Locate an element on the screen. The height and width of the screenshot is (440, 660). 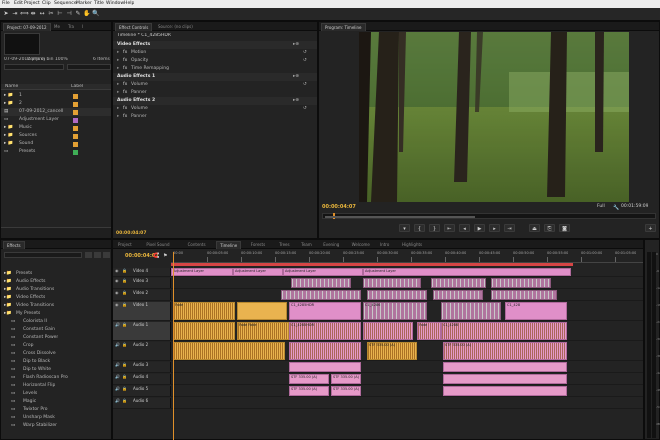
project-item: ▤ 07-09-2012_cancell is located at coordinates (56, 112).